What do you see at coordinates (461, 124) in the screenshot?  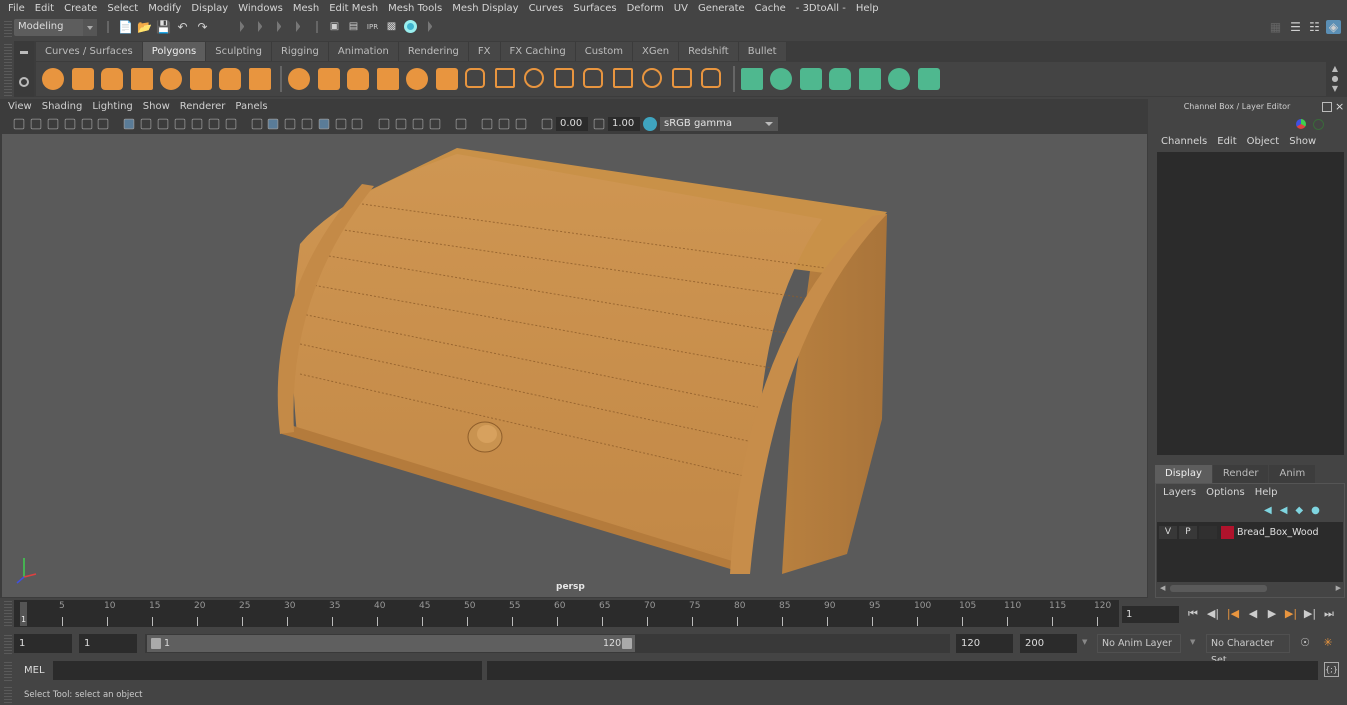 I see `isolate-select-icon` at bounding box center [461, 124].